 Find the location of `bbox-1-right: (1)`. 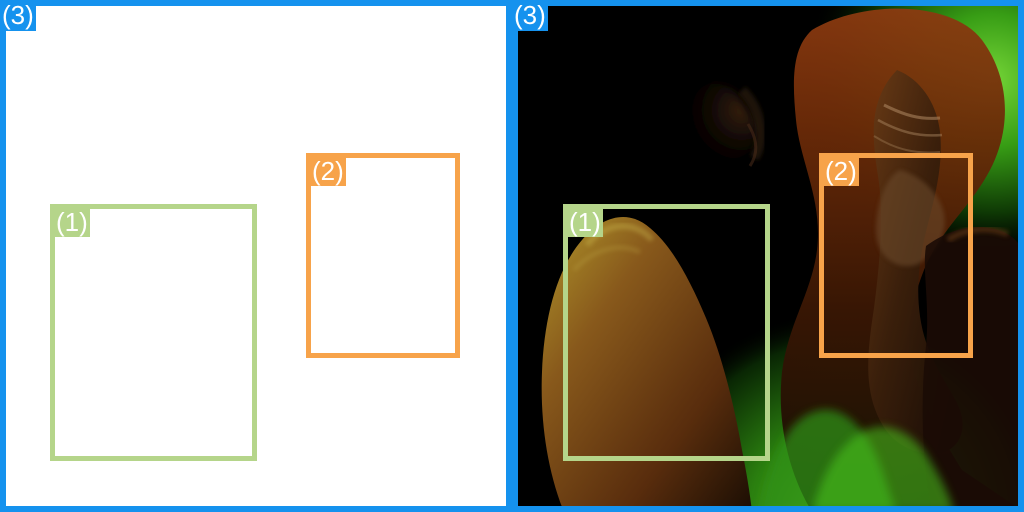

bbox-1-right: (1) is located at coordinates (666, 332).